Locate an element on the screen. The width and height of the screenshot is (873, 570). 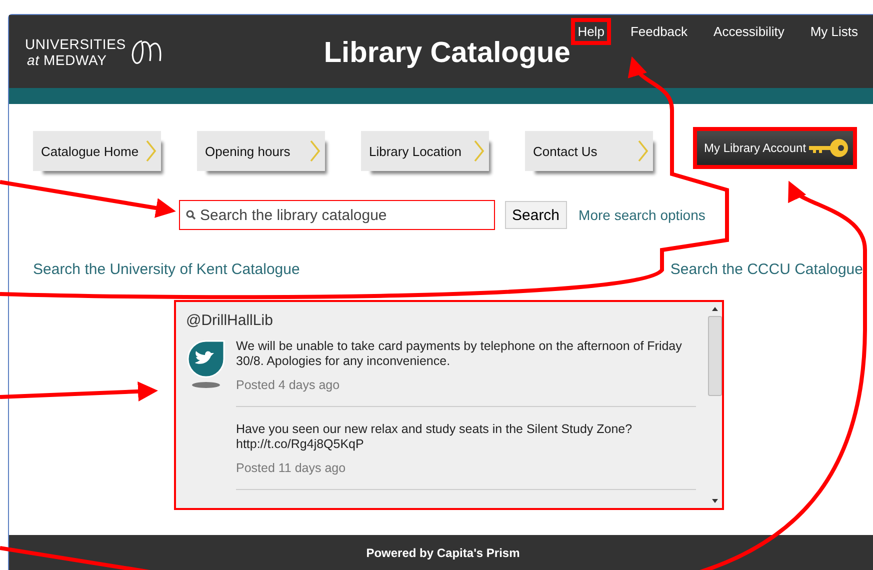
search-input: Search the library catalogue is located at coordinates (343, 215).